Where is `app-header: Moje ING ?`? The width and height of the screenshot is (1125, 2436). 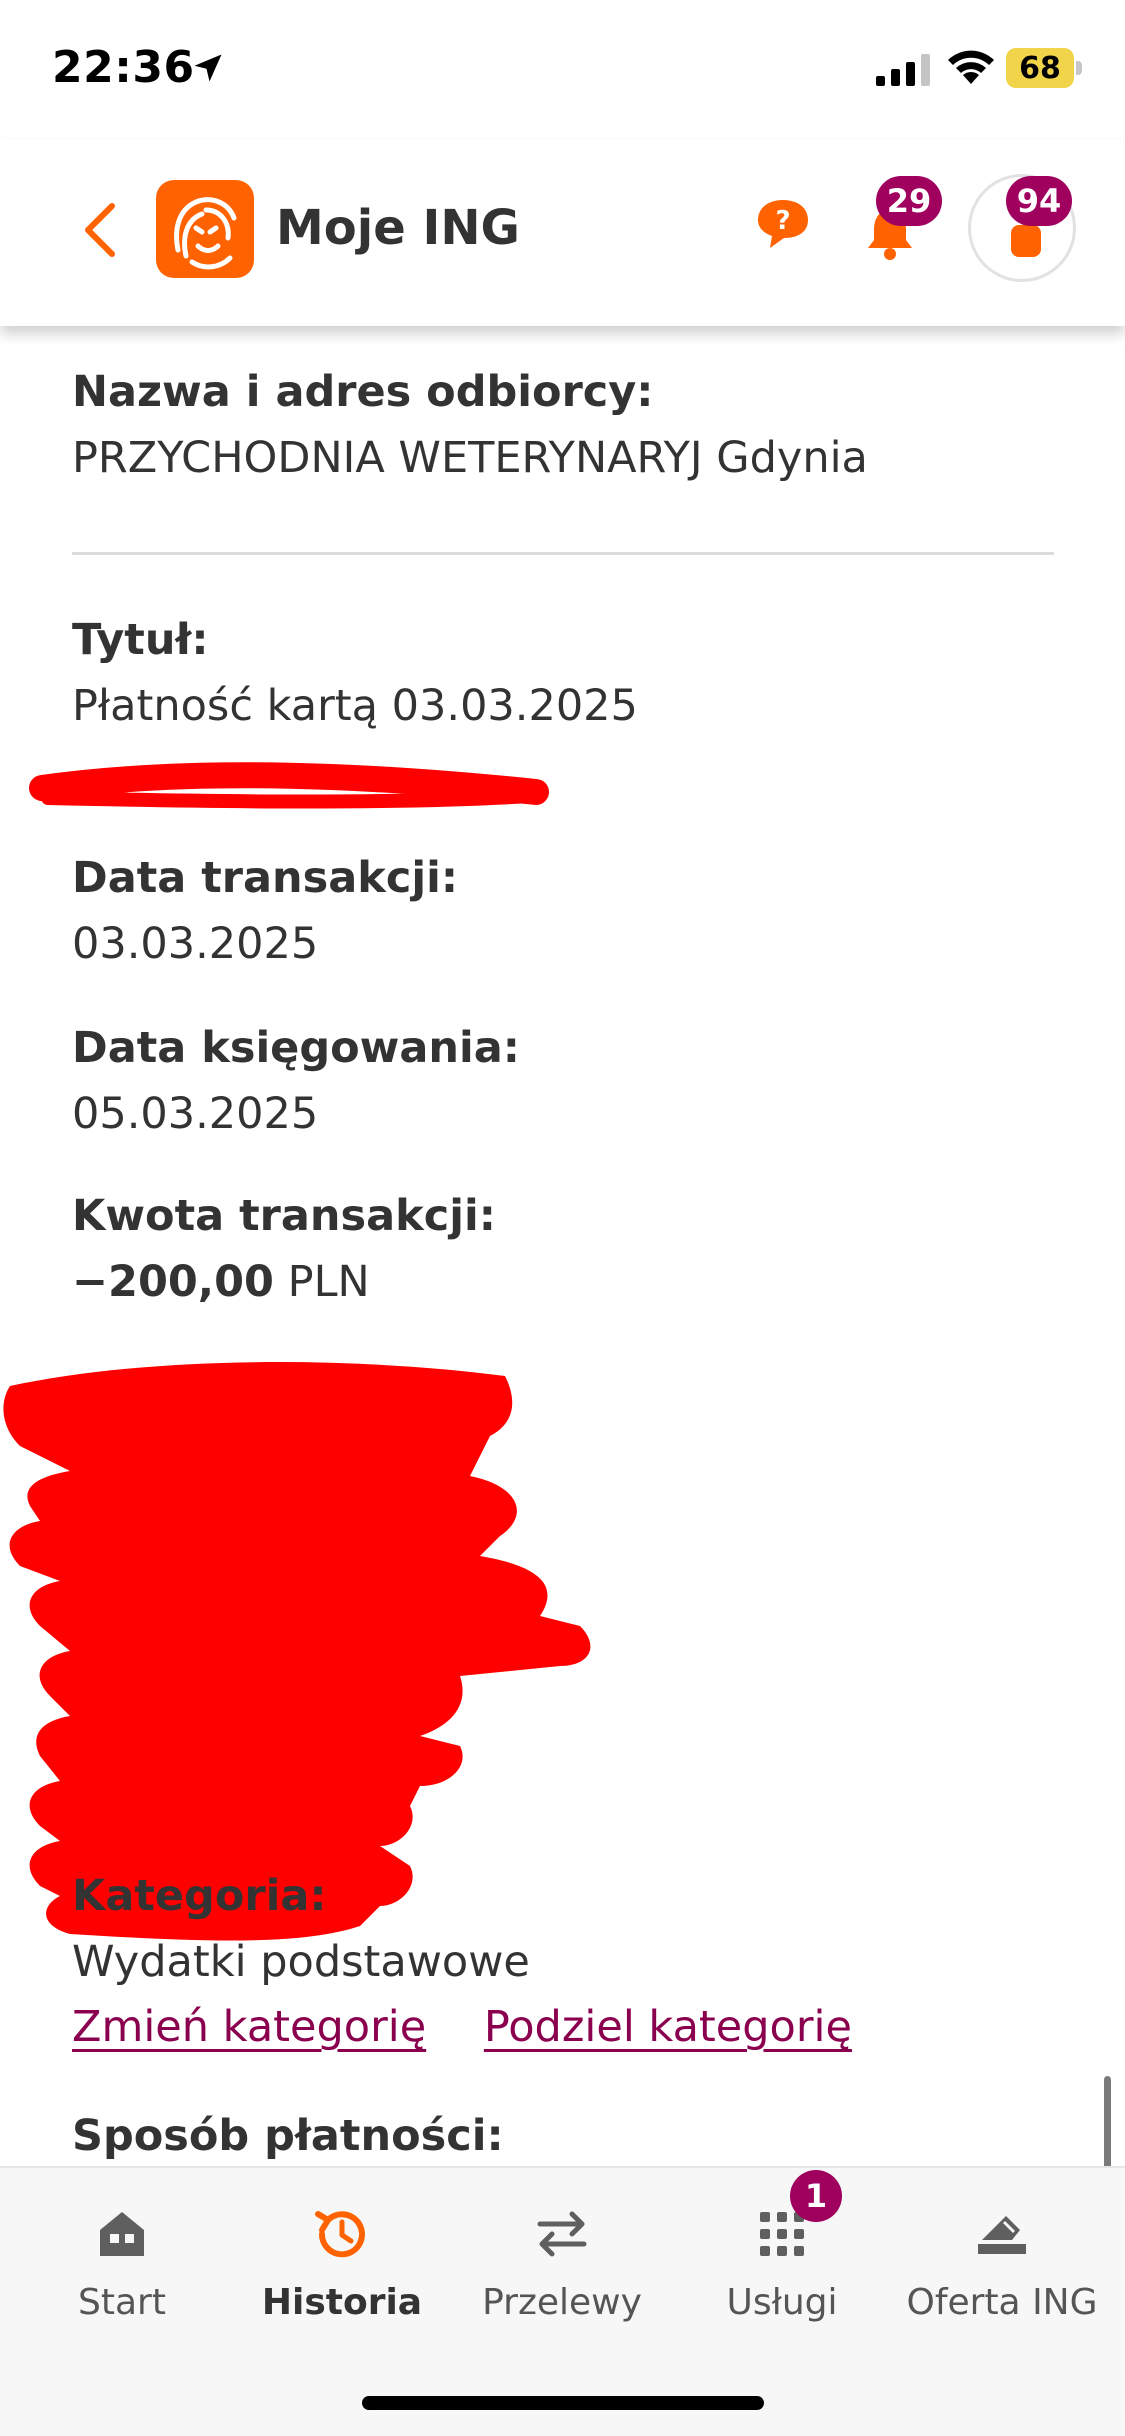 app-header: Moje ING ? is located at coordinates (562, 233).